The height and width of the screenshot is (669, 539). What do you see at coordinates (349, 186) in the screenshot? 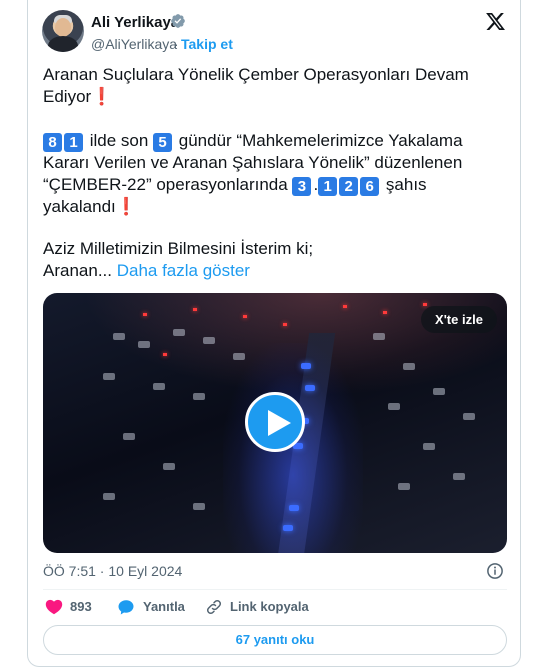
I see `keycap-digit: 2` at bounding box center [349, 186].